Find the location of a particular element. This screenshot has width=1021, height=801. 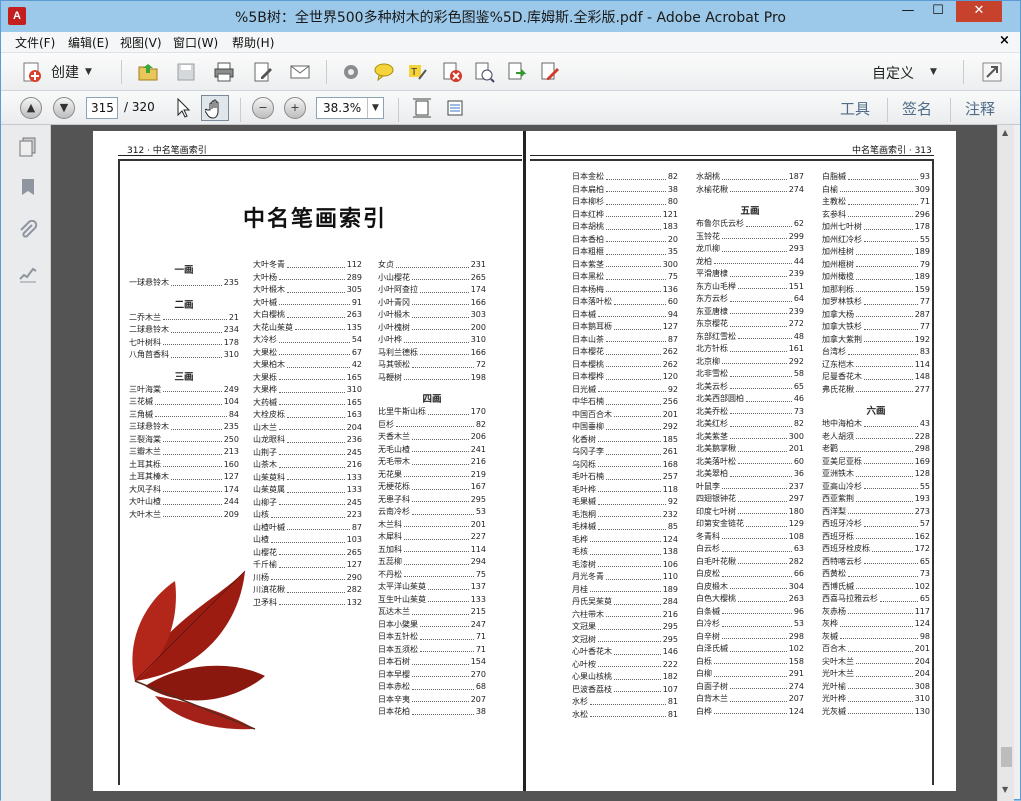

scrollbar-thumb is located at coordinates (1006, 757).